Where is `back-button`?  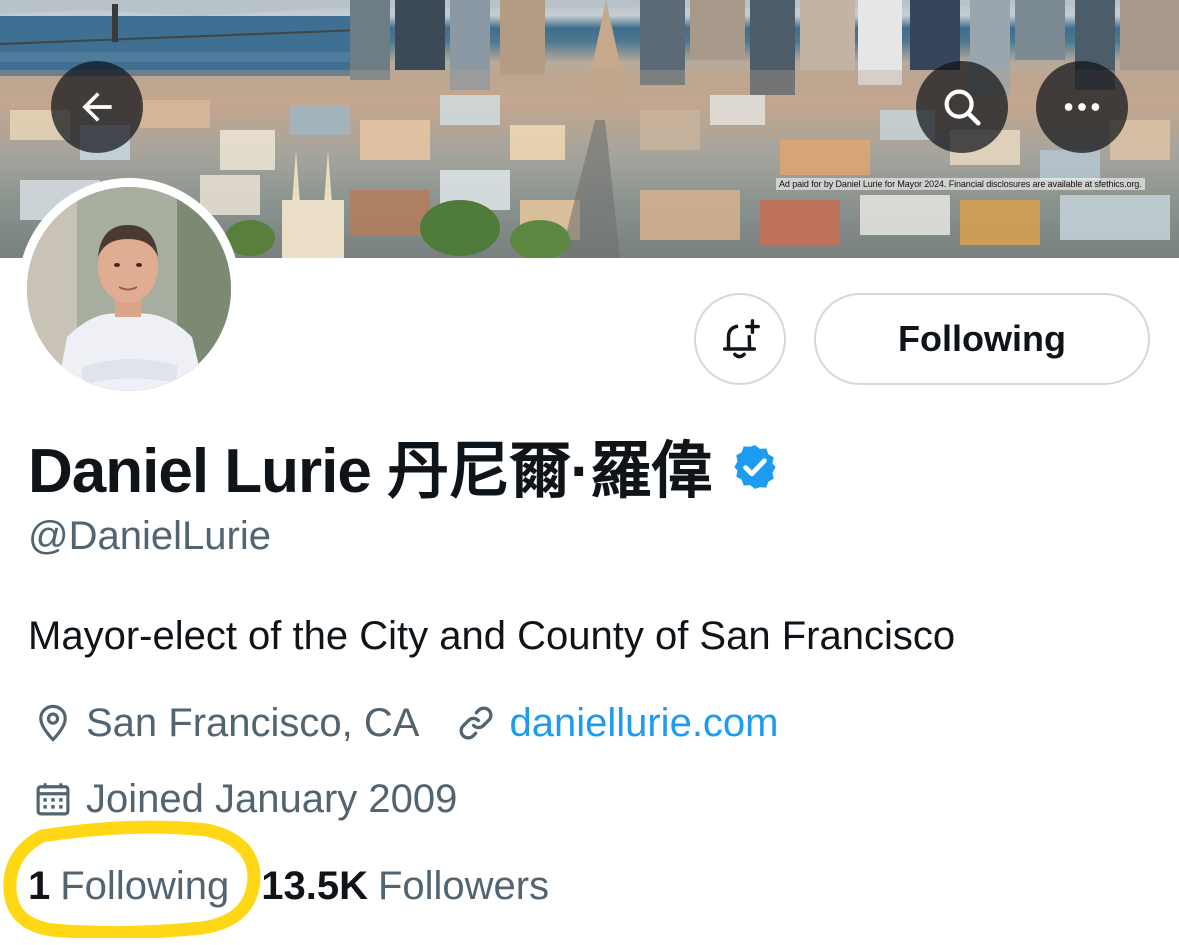 back-button is located at coordinates (97, 107).